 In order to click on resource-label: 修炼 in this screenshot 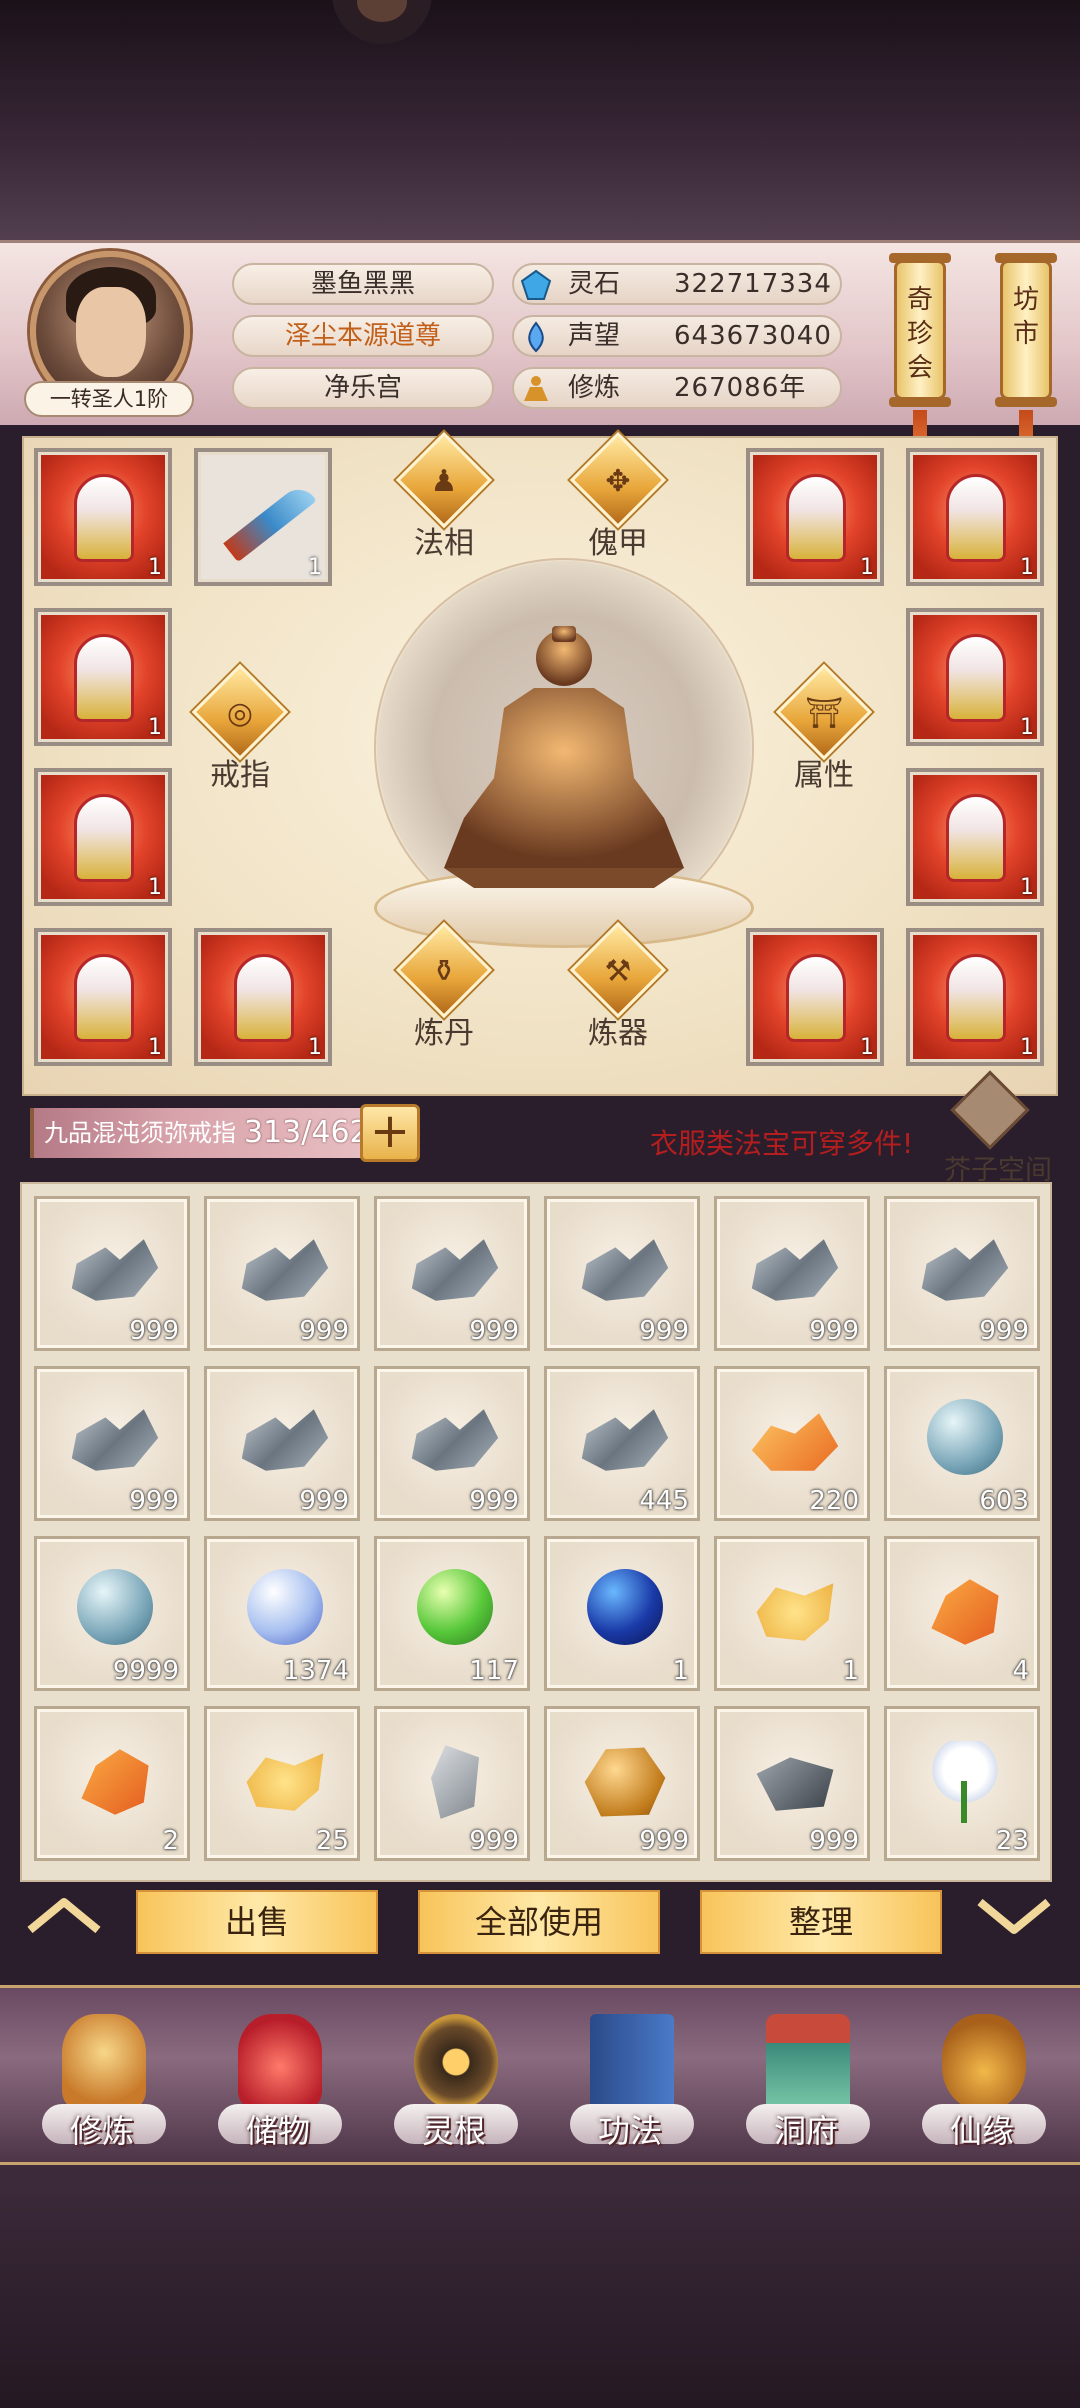, I will do `click(594, 388)`.